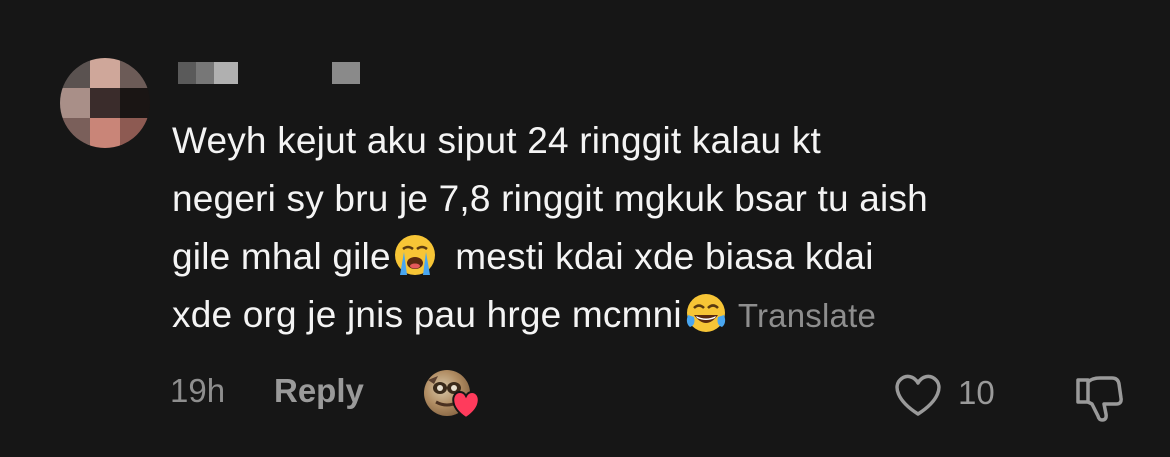 The width and height of the screenshot is (1170, 457). I want to click on thumbs-down-icon, so click(1098, 398).